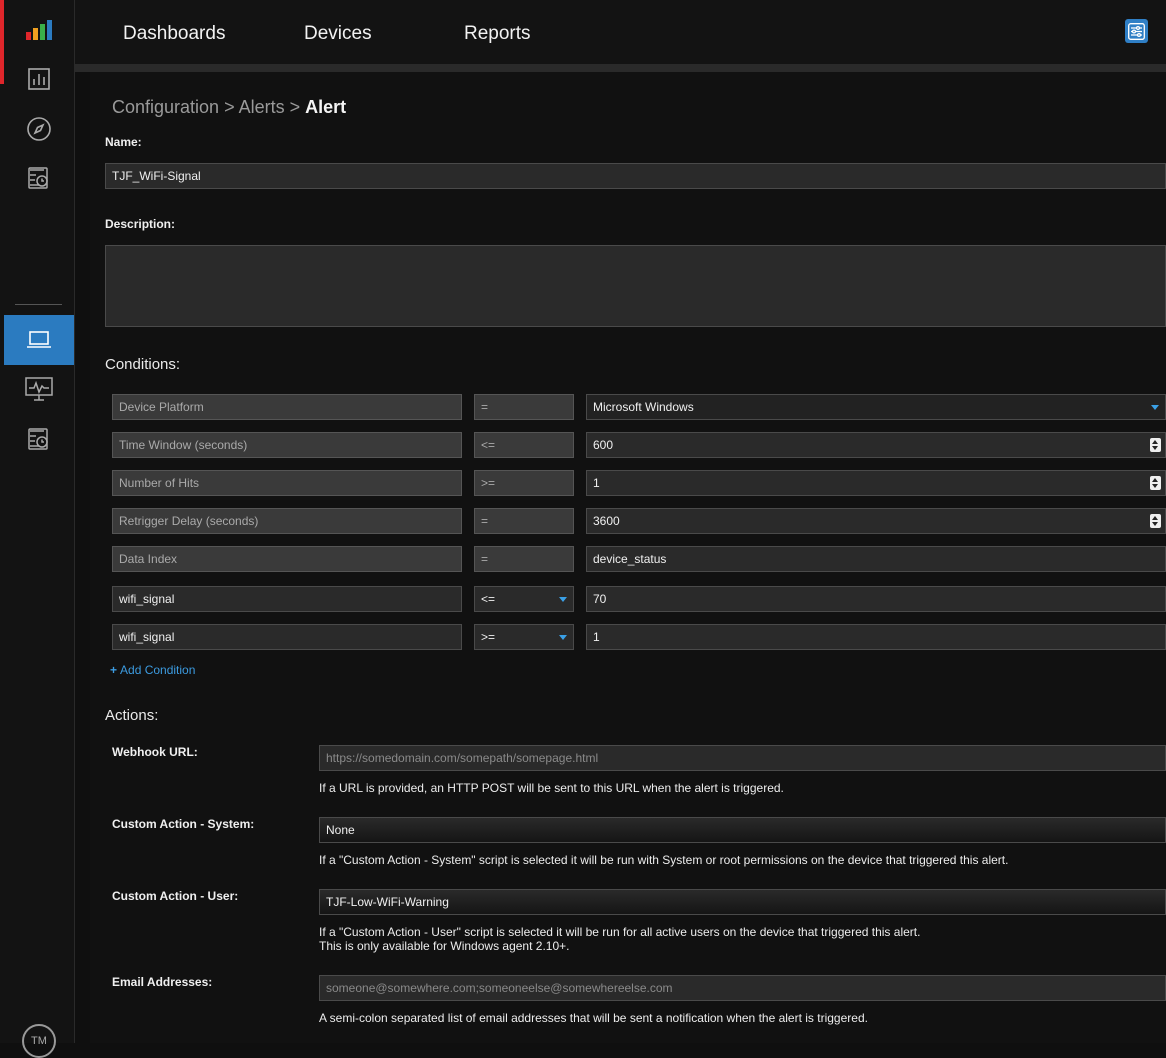  What do you see at coordinates (497, 34) in the screenshot?
I see `nav-reports: Reports` at bounding box center [497, 34].